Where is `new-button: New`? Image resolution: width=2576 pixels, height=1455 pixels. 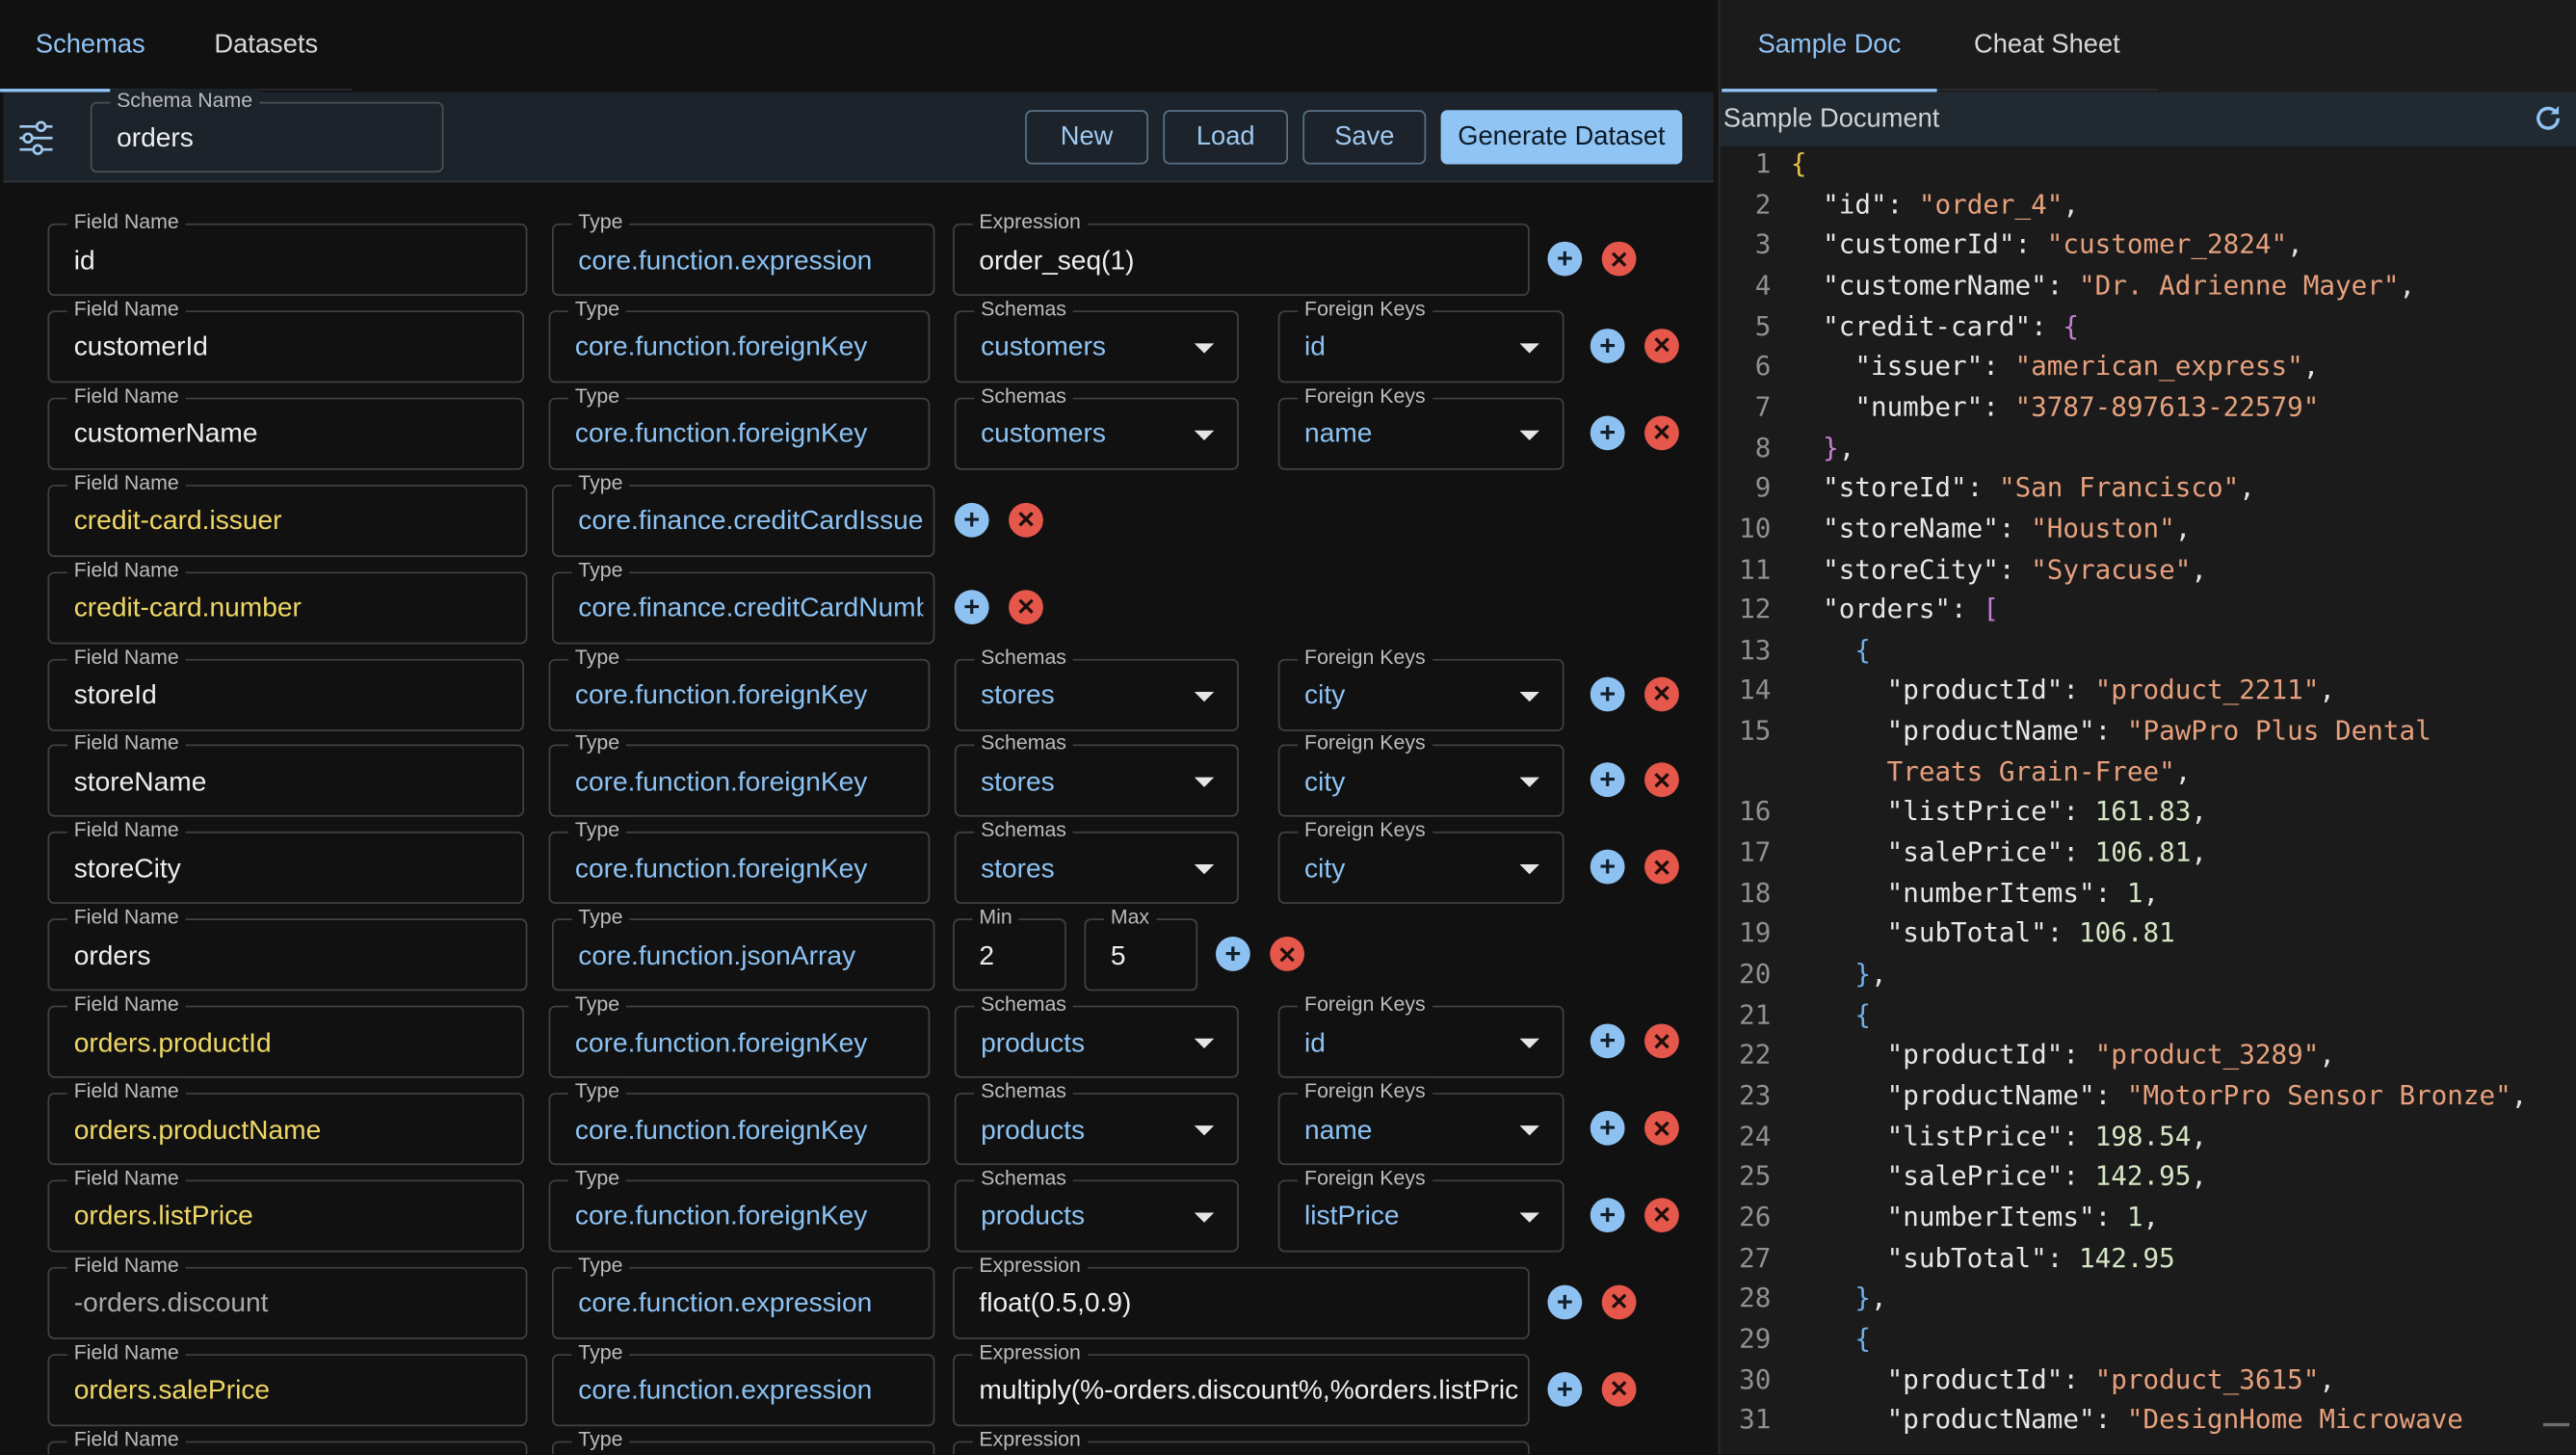
new-button: New is located at coordinates (1087, 137).